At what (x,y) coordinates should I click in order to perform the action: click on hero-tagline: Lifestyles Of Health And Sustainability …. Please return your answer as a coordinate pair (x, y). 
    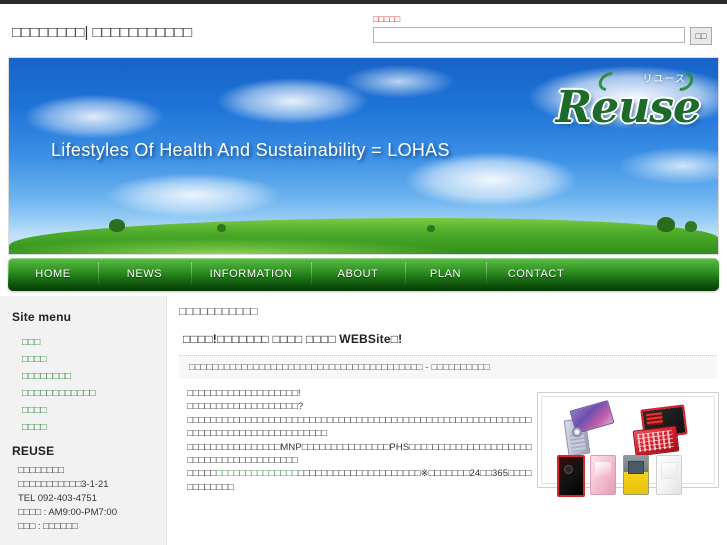
    Looking at the image, I should click on (250, 150).